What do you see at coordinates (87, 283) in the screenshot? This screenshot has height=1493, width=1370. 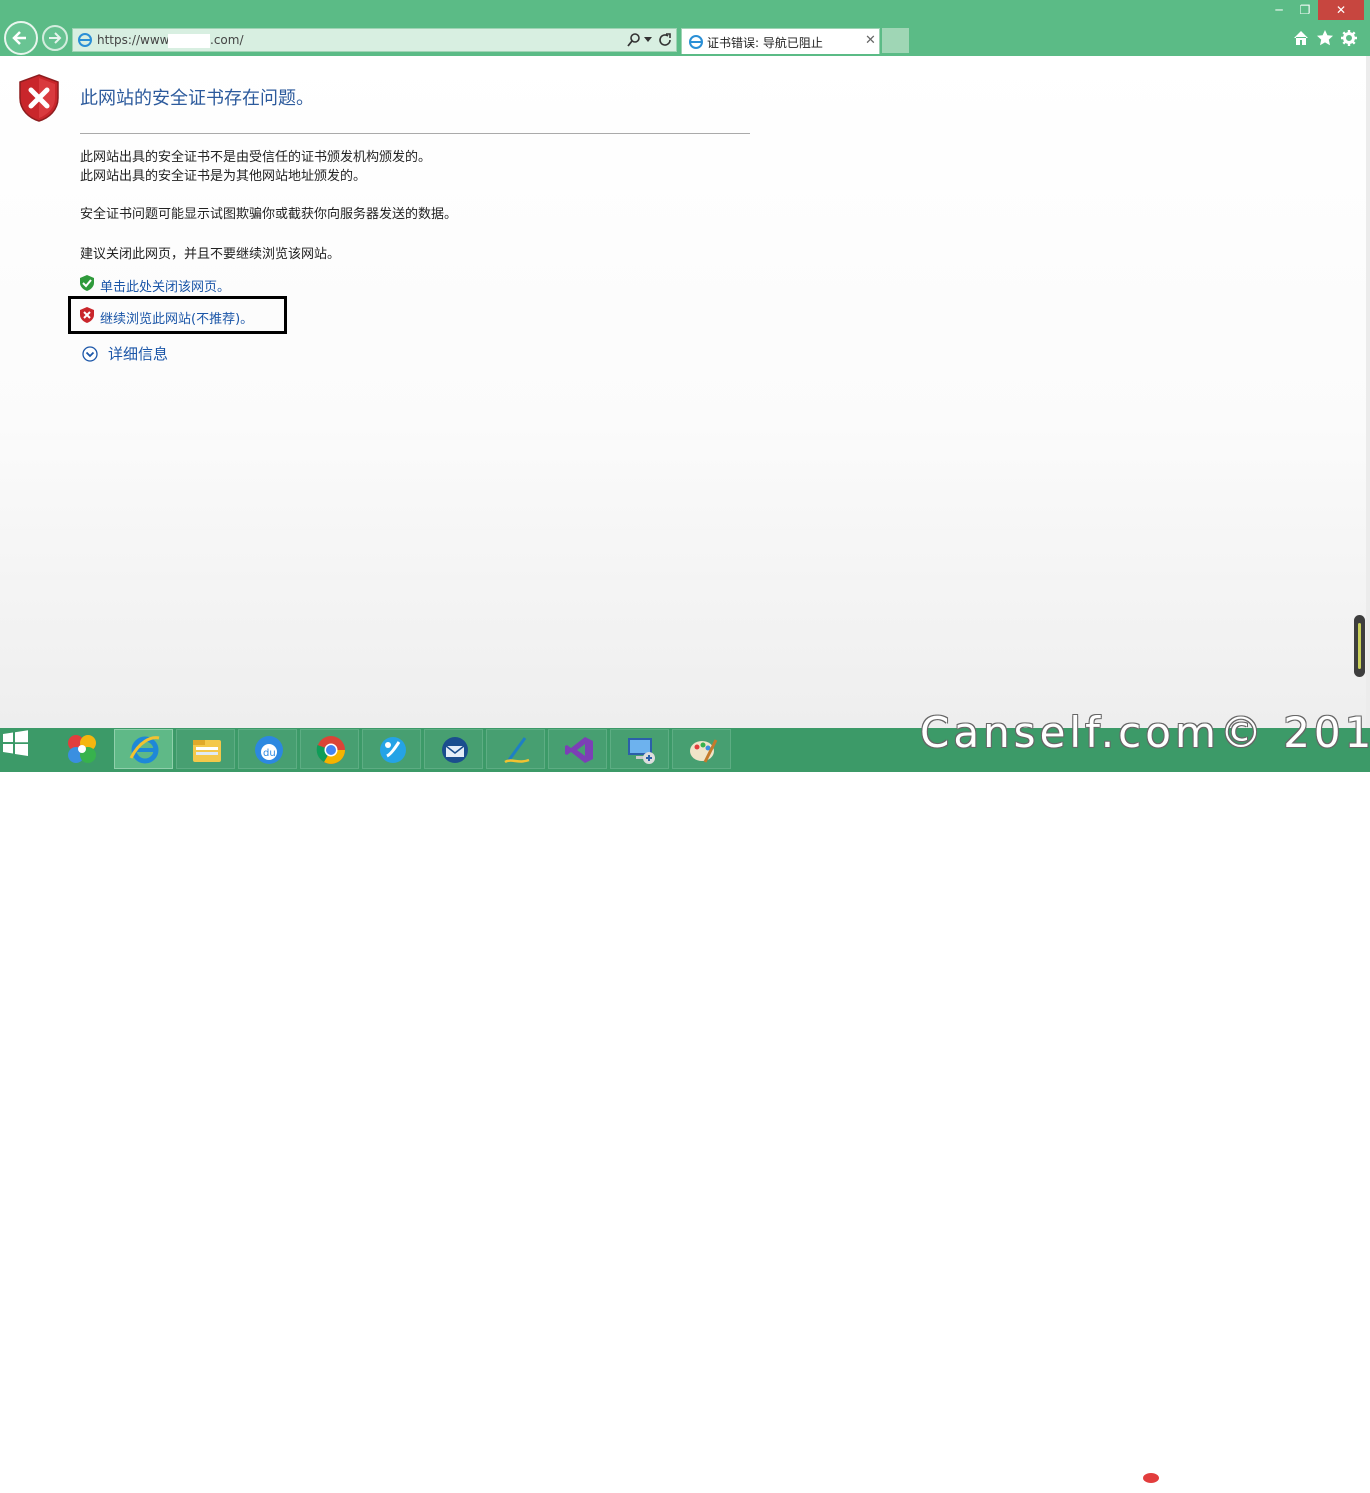 I see `shield-check-icon` at bounding box center [87, 283].